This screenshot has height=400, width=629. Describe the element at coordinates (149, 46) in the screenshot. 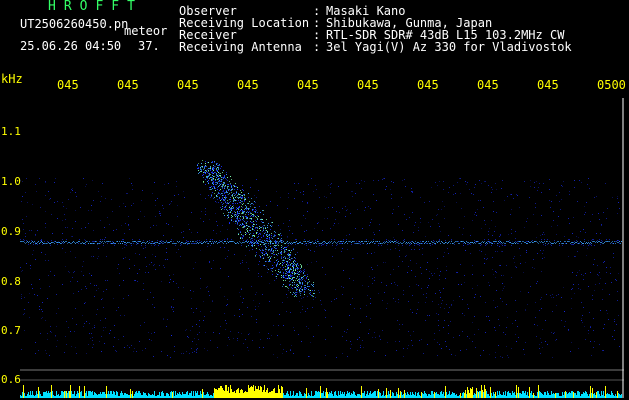

I see `meteor-count: 37.` at that location.